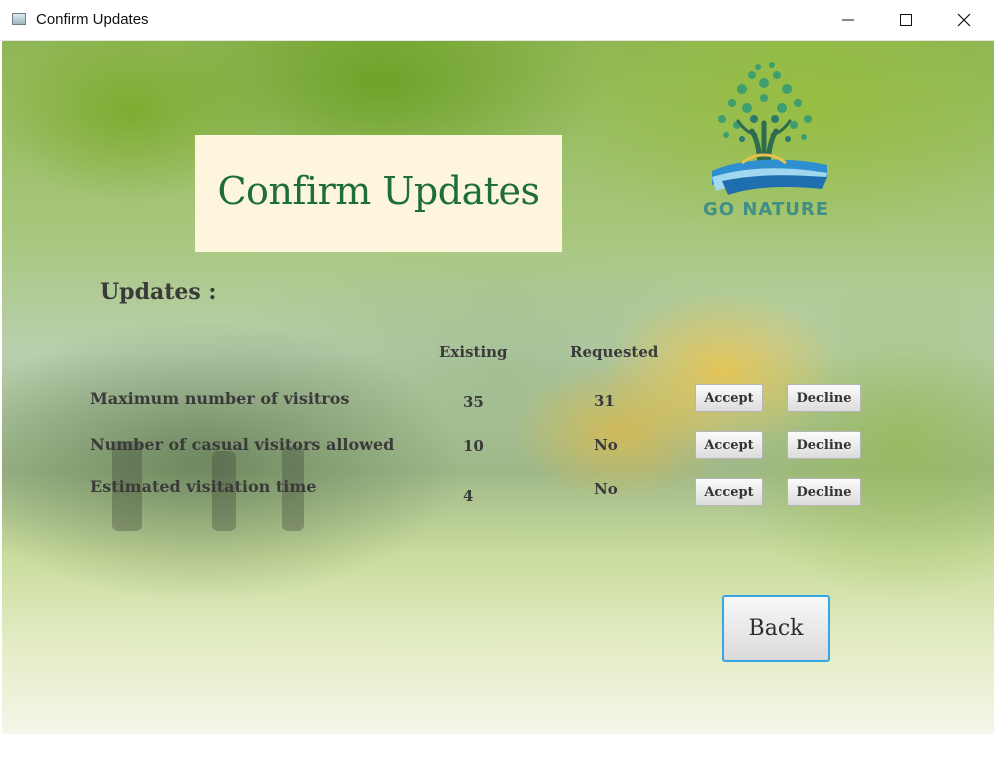 Image resolution: width=994 pixels, height=774 pixels. I want to click on logo-text: GO NATURE, so click(766, 209).